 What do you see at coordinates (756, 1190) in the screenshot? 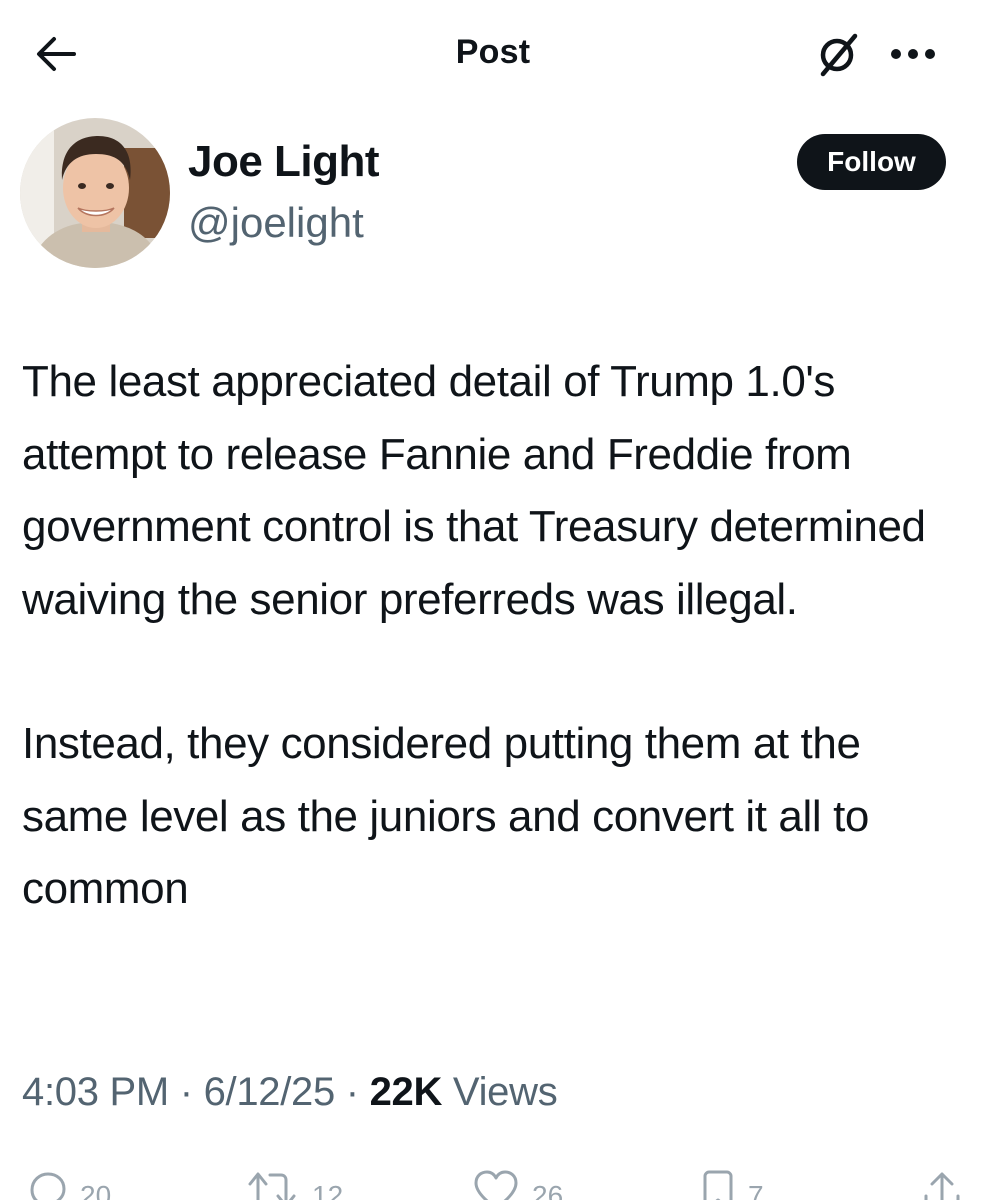
I see `bookmark-count: 7` at bounding box center [756, 1190].